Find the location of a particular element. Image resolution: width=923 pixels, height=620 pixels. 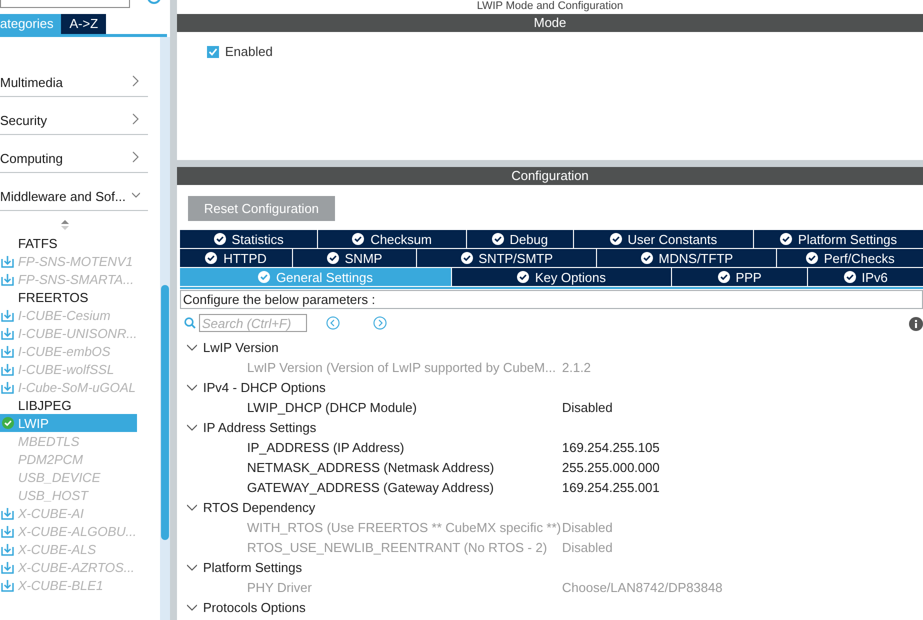

category-label: Security is located at coordinates (23, 120).